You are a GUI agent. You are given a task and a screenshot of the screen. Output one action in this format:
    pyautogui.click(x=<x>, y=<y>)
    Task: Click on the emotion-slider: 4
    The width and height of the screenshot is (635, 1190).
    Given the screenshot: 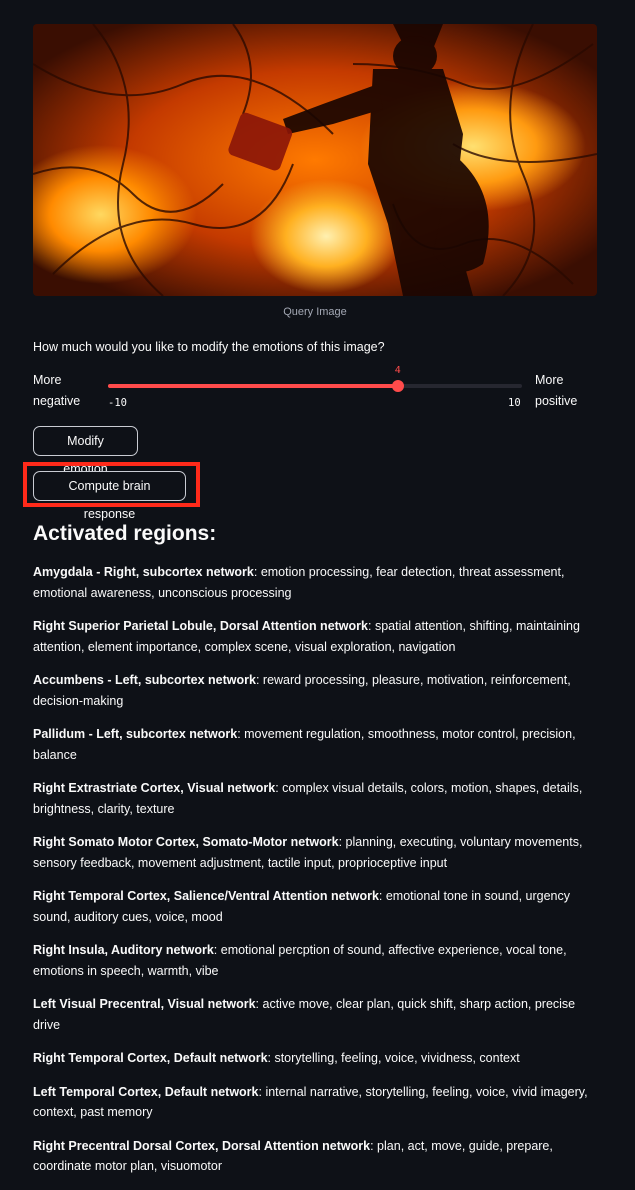 What is the action you would take?
    pyautogui.click(x=315, y=378)
    